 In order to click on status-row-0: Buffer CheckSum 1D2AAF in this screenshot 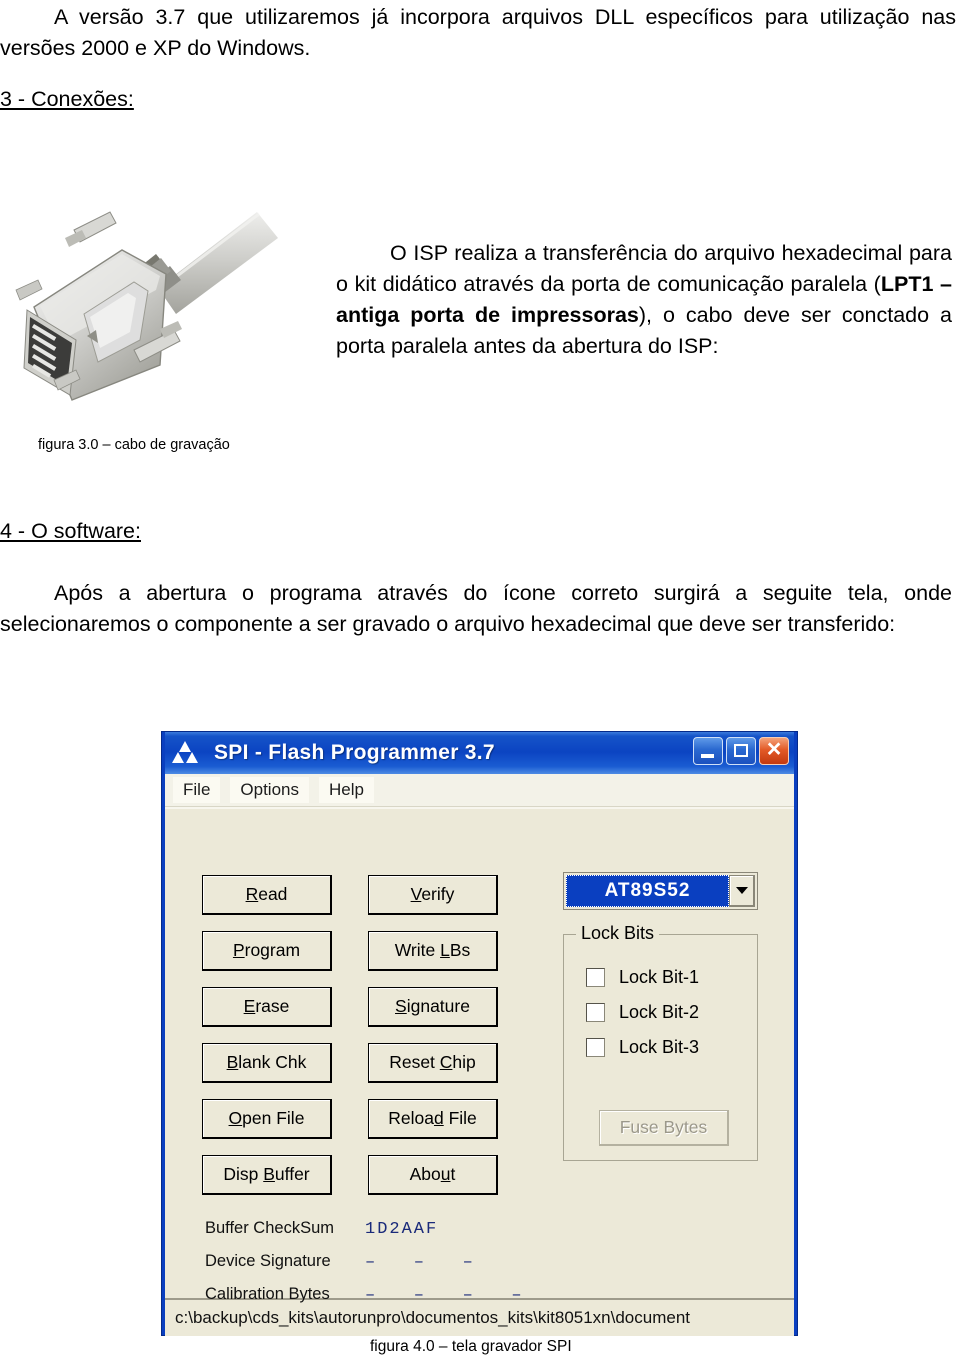, I will do `click(364, 1229)`.